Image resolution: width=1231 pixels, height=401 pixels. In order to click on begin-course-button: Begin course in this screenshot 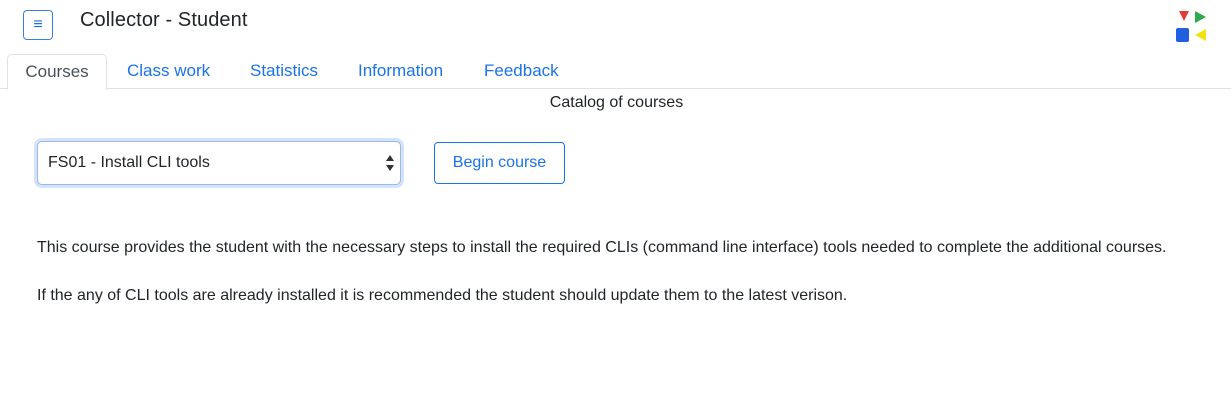, I will do `click(499, 163)`.